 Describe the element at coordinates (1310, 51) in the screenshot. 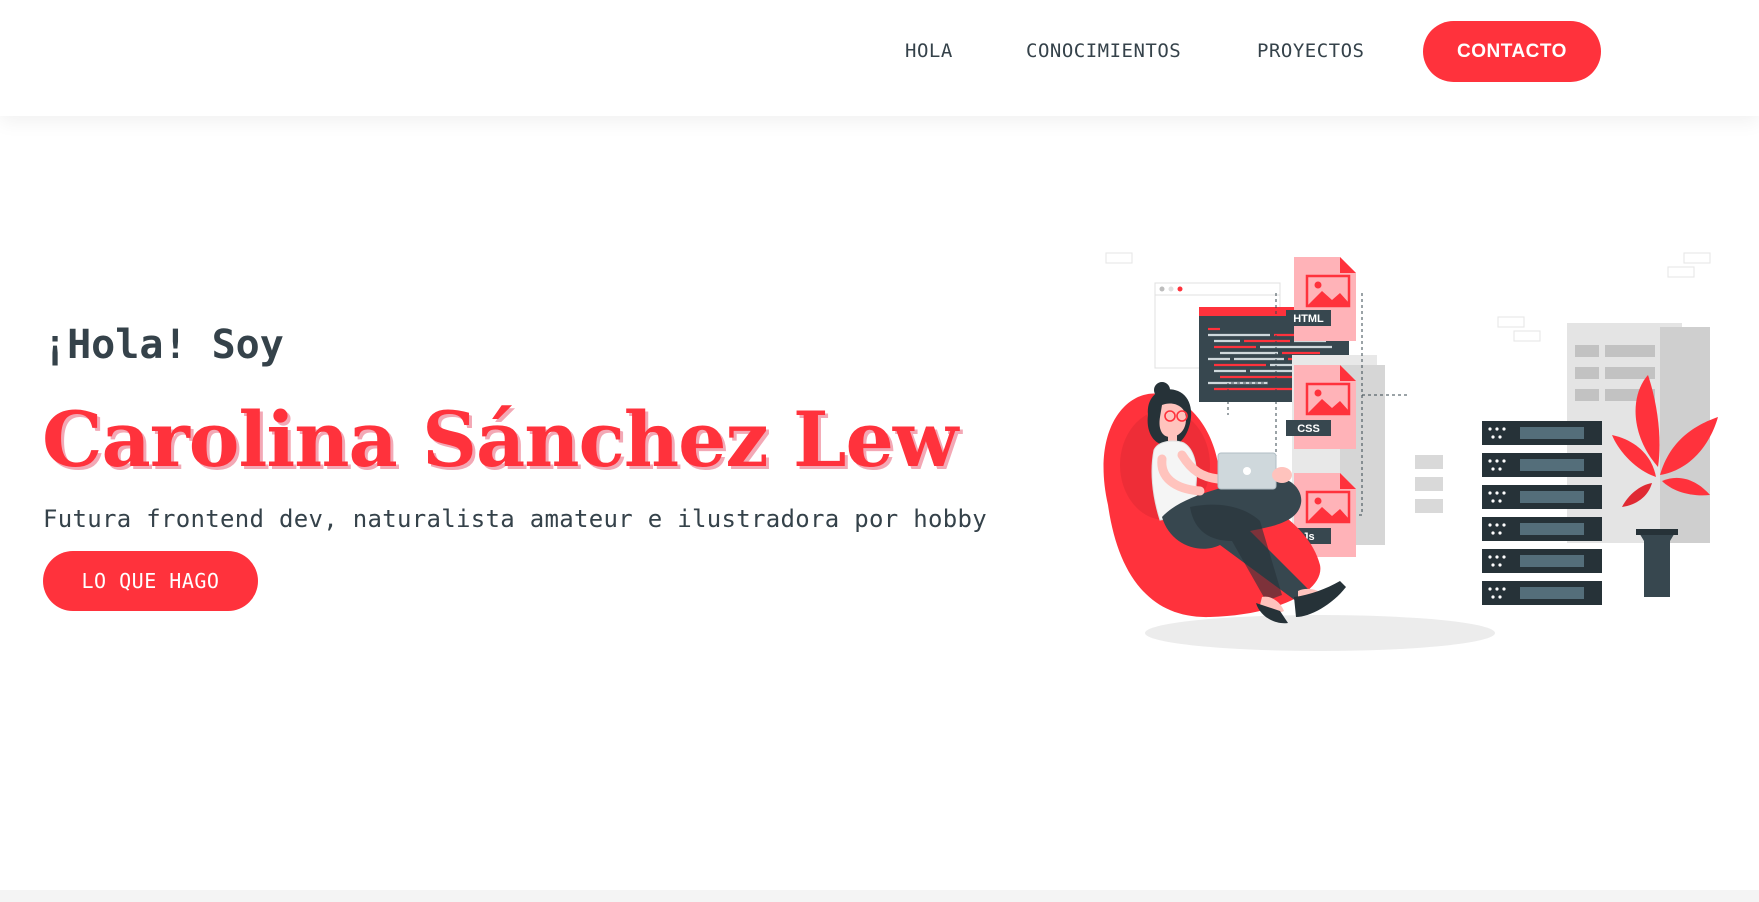

I see `nav-link-proyectos: PROYECTOS` at that location.